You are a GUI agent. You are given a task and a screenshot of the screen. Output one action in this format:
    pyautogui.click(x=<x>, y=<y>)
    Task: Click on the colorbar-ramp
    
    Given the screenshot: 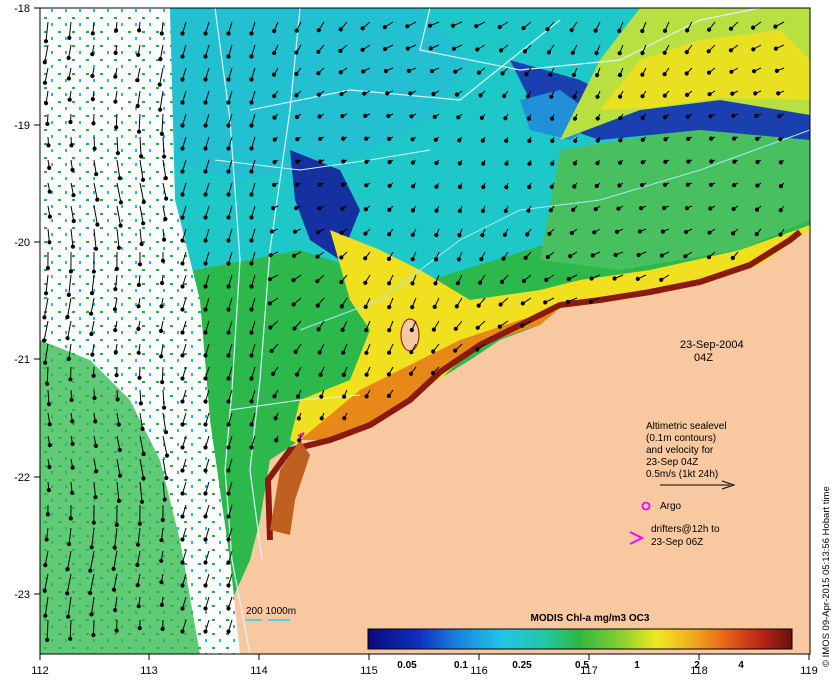 What is the action you would take?
    pyautogui.click(x=580, y=639)
    